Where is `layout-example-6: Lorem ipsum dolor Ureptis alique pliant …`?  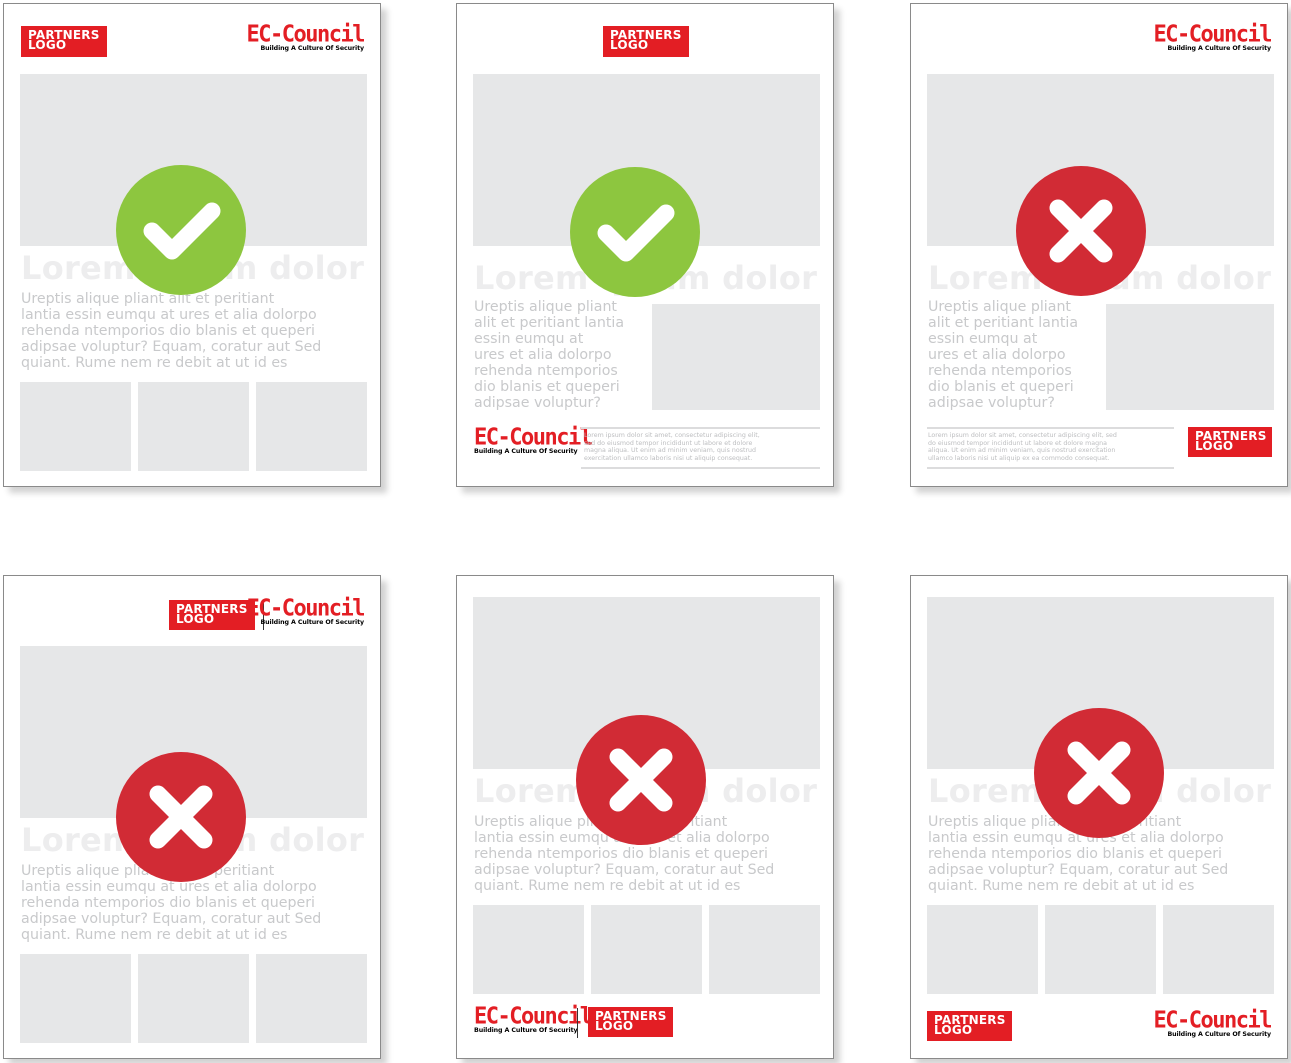 layout-example-6: Lorem ipsum dolor Ureptis alique pliant … is located at coordinates (1099, 817).